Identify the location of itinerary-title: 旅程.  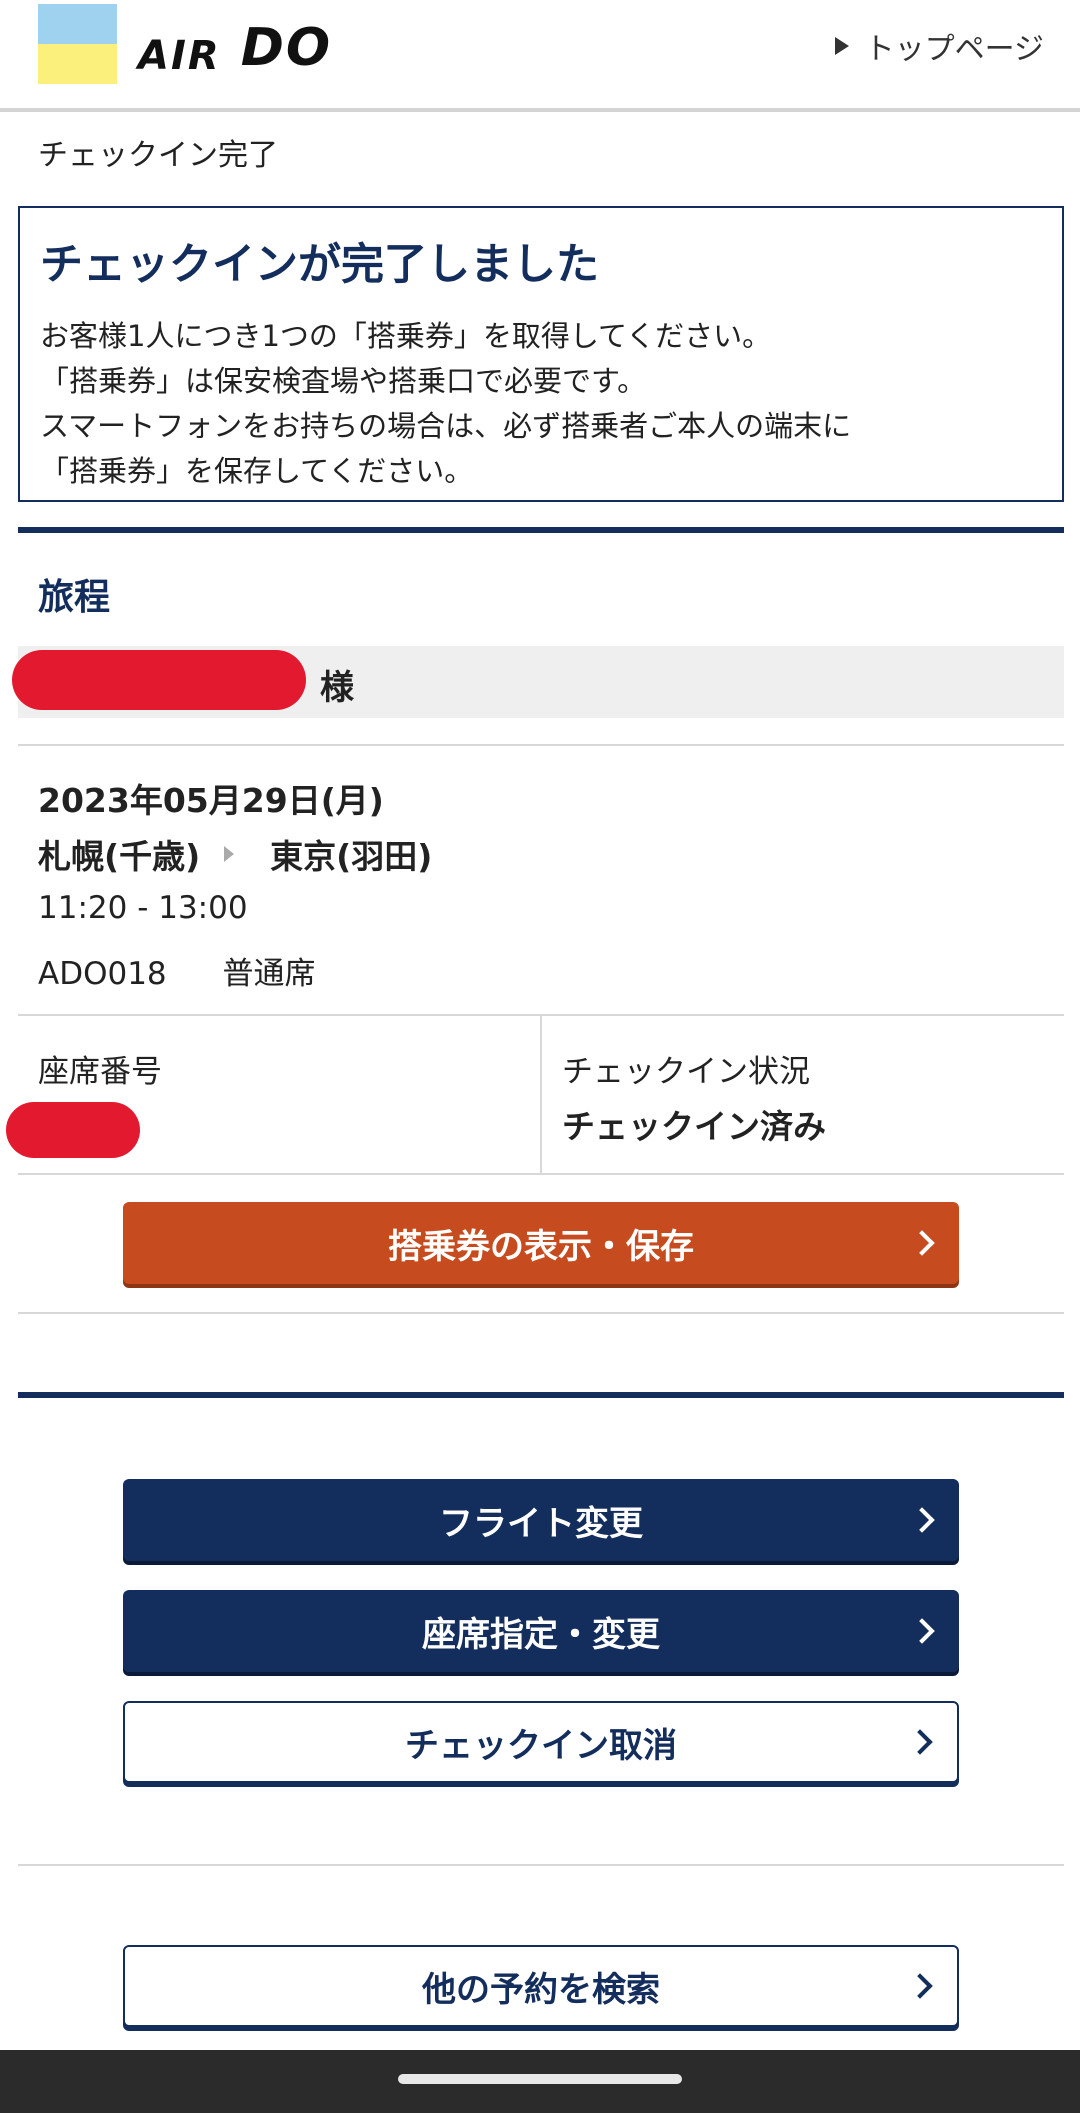
(74, 597).